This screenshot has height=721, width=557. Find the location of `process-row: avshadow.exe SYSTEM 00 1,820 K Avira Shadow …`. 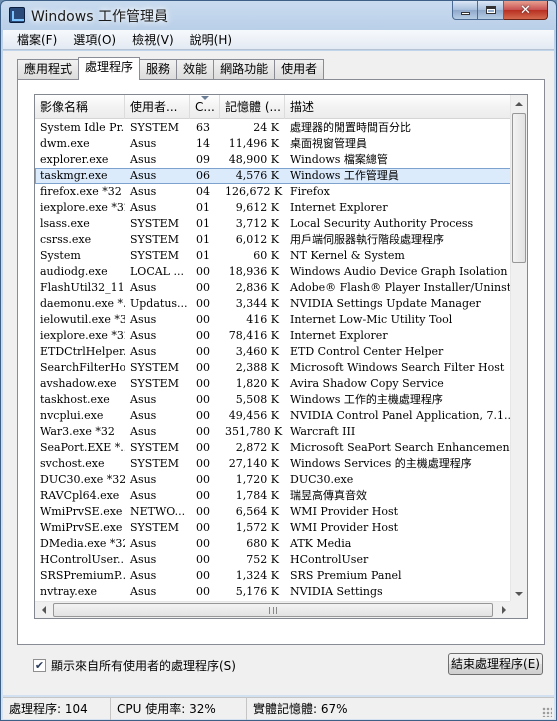

process-row: avshadow.exe SYSTEM 00 1,820 K Avira Shadow … is located at coordinates (273, 384).